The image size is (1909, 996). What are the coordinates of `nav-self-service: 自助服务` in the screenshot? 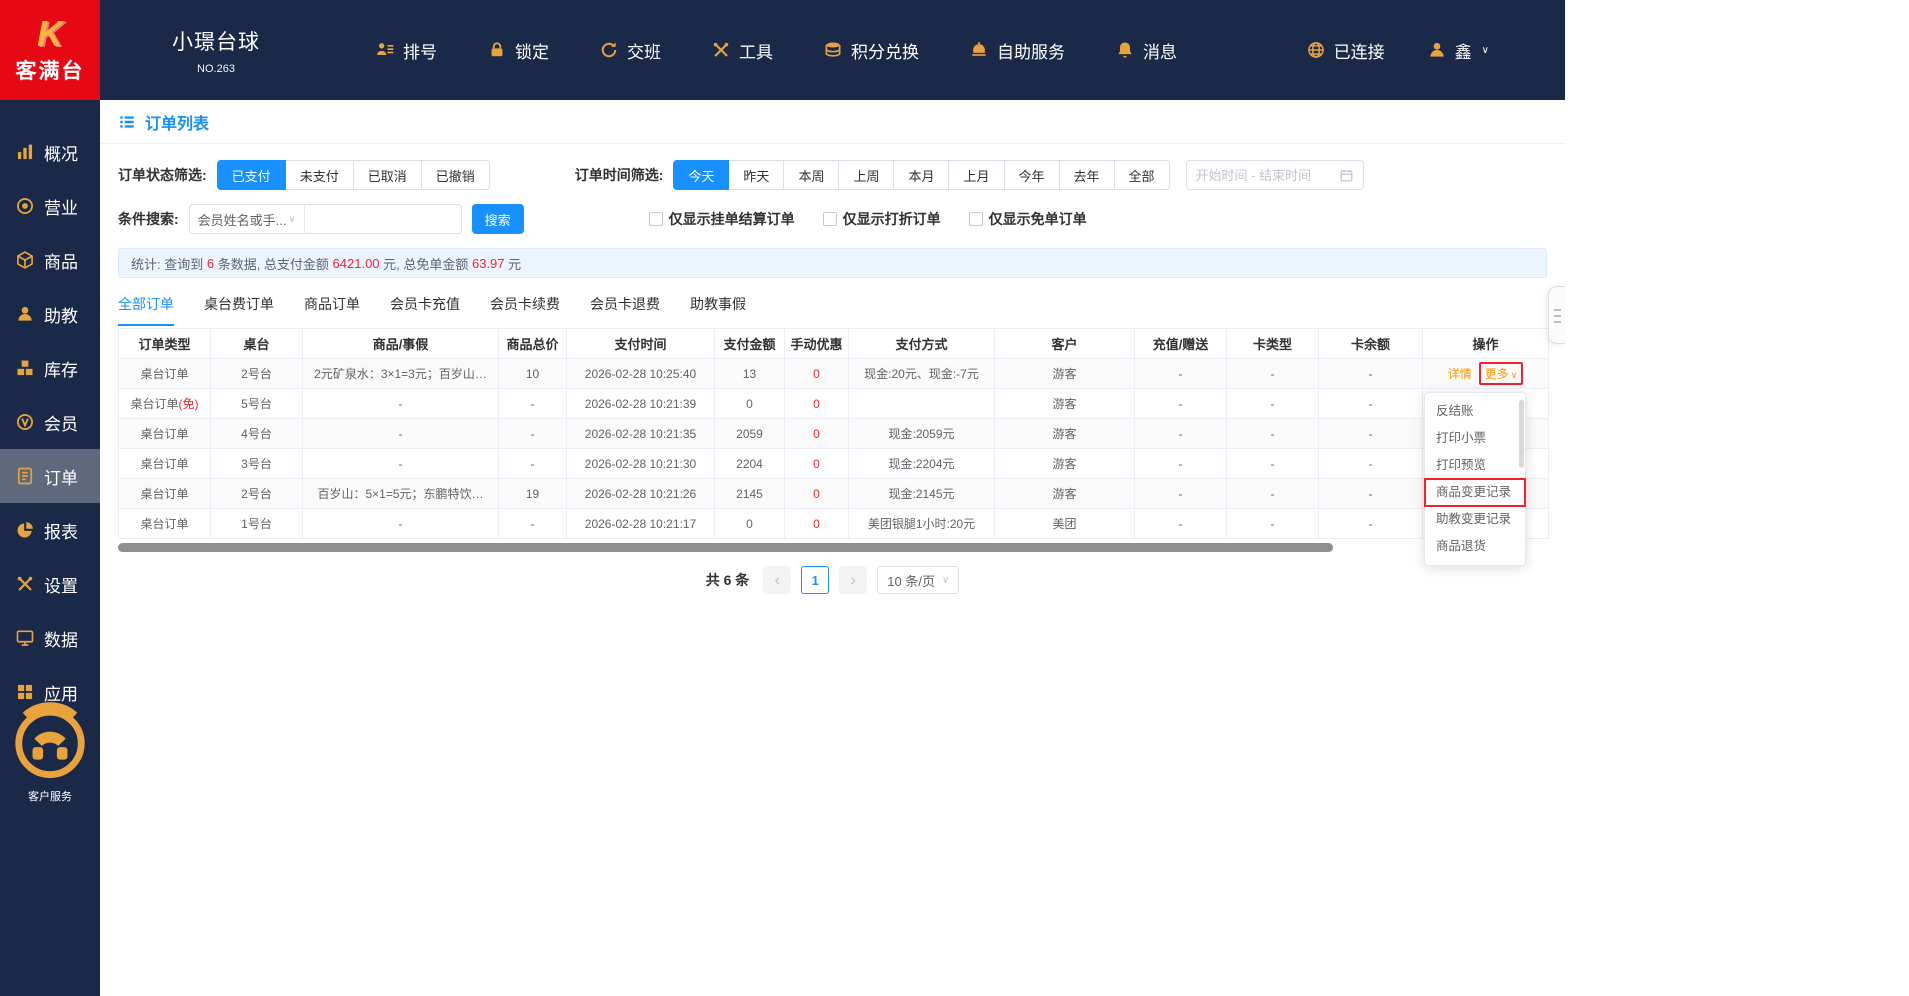 It's located at (1017, 50).